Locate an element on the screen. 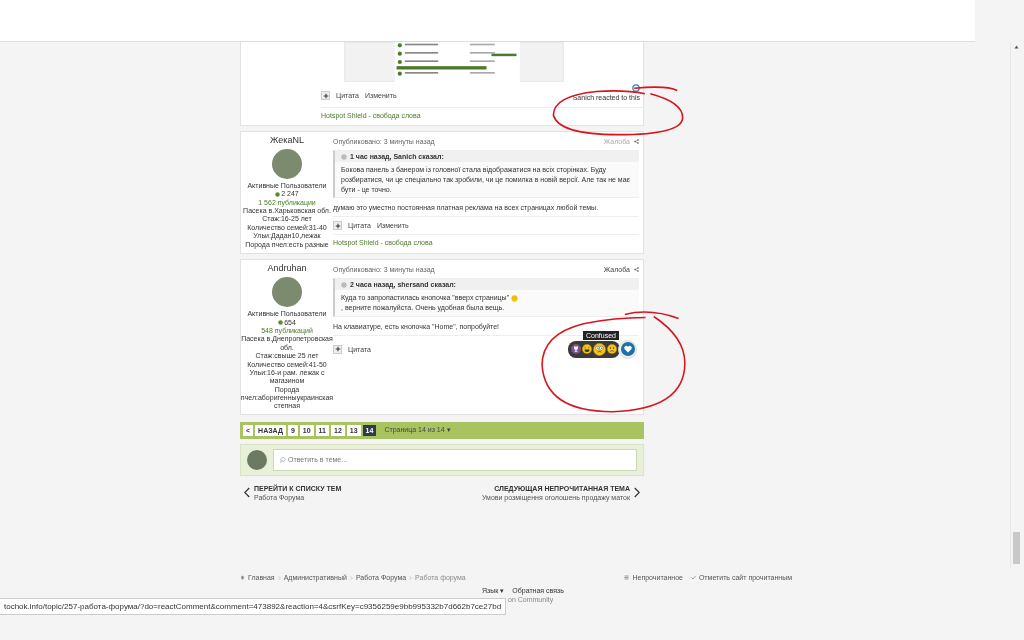 The height and width of the screenshot is (640, 1024). chevron-left-icon is located at coordinates (247, 493).